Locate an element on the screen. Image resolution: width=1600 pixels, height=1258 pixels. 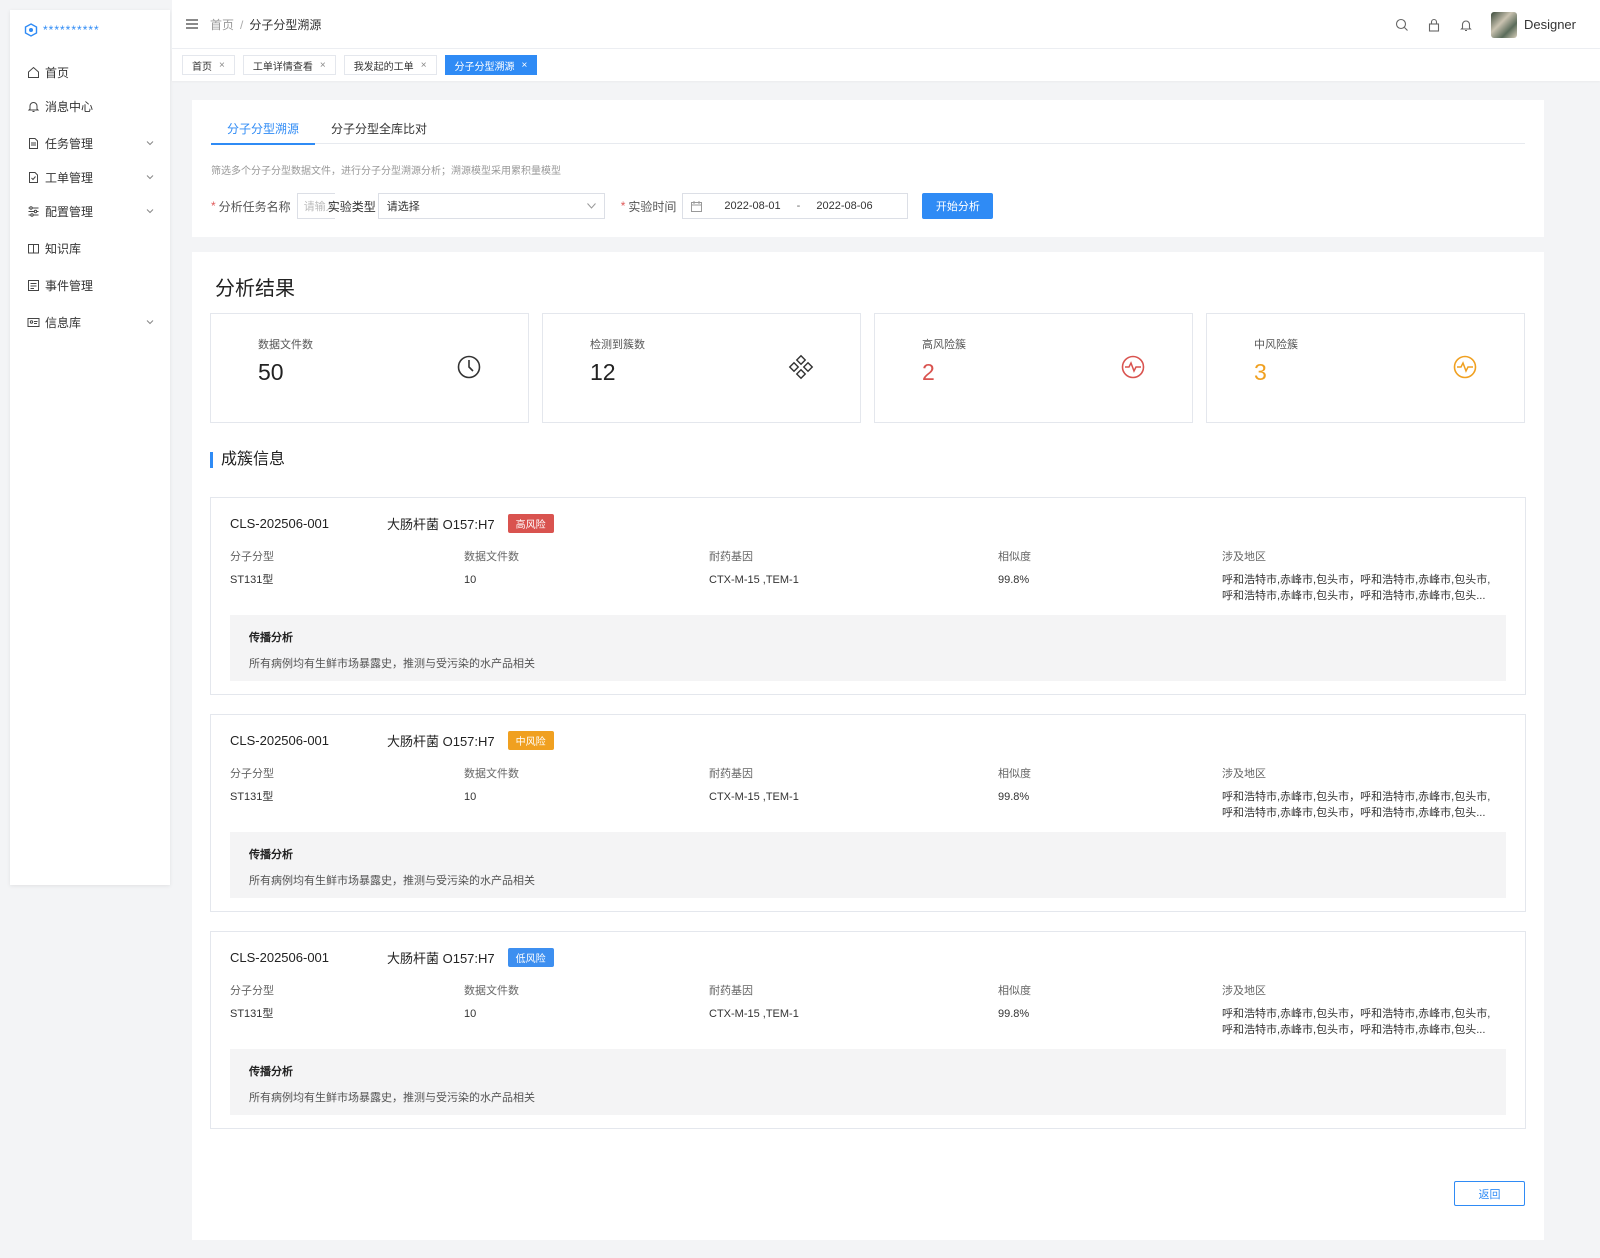
start-analysis-button: 开始分析 is located at coordinates (958, 206).